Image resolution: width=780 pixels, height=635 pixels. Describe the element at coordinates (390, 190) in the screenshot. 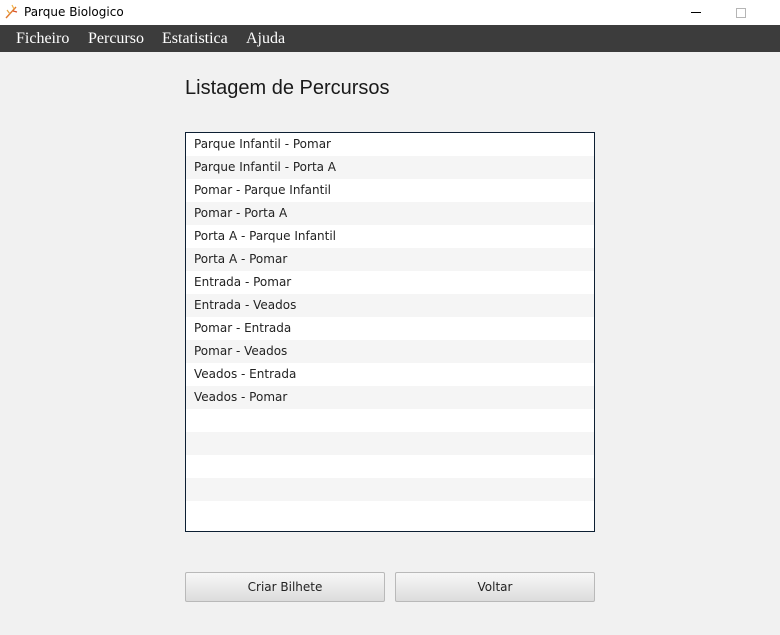

I see `list-item: Pomar - Parque Infantil` at that location.